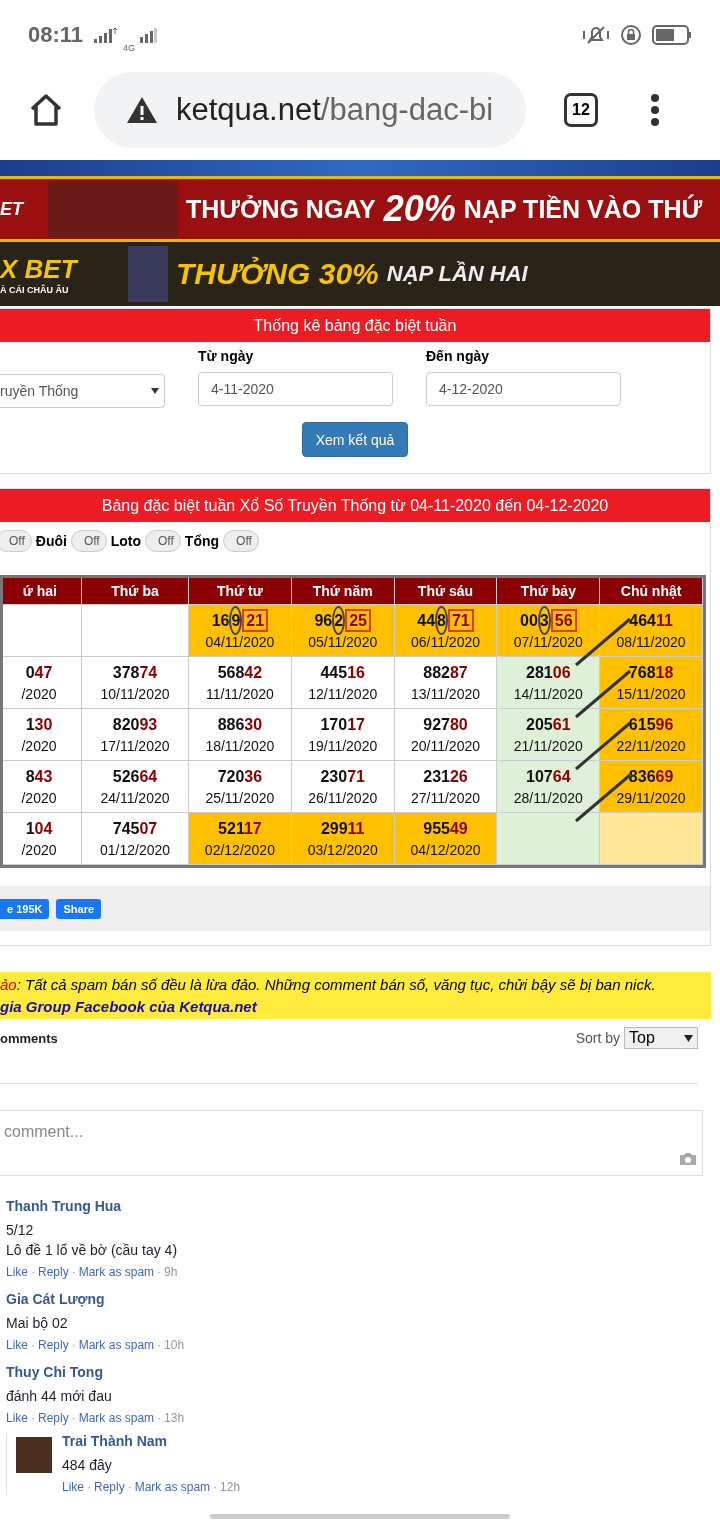 This screenshot has width=720, height=1520. What do you see at coordinates (583, 209) in the screenshot?
I see `banner-text: NẠP TIỀN VÀO THỨ` at bounding box center [583, 209].